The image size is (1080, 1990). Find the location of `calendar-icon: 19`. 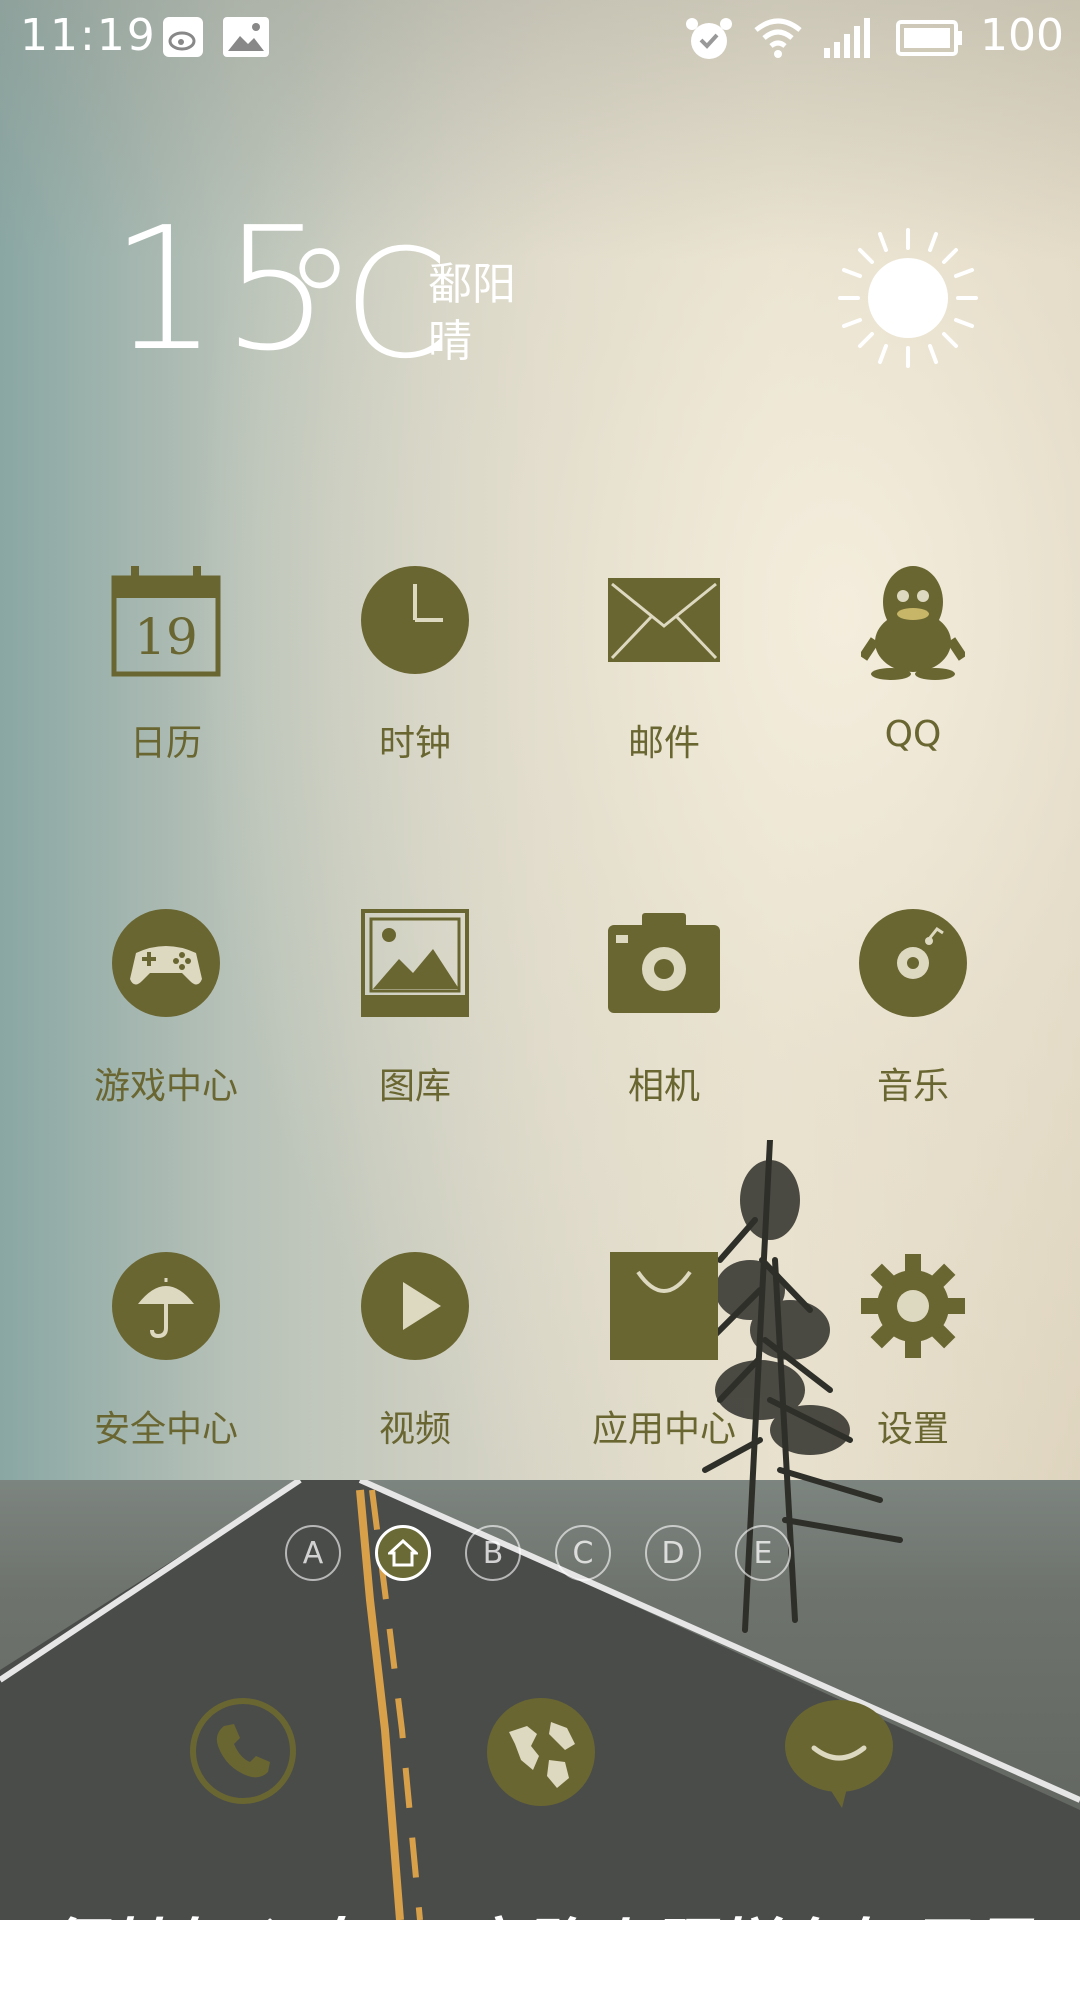

calendar-icon: 19 is located at coordinates (166, 621).